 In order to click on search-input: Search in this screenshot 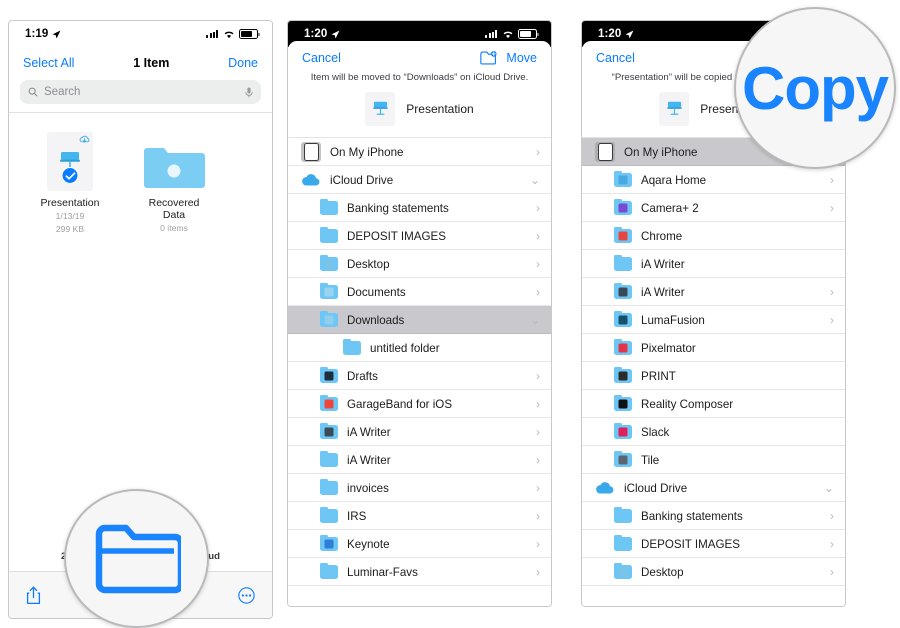, I will do `click(140, 92)`.